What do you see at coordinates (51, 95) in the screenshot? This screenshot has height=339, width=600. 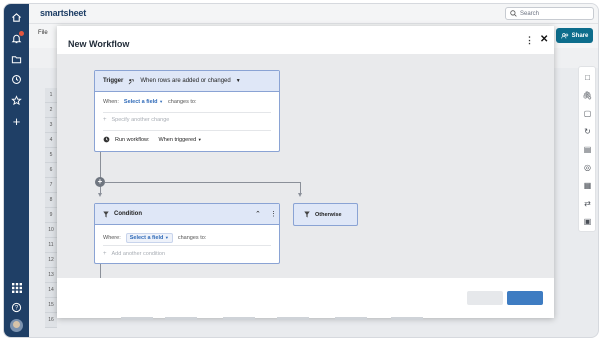 I see `row-number: 1` at bounding box center [51, 95].